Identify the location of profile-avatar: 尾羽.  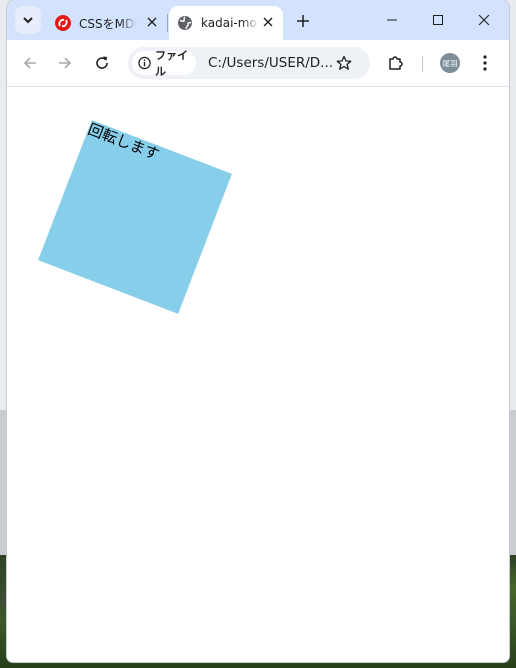
(450, 63).